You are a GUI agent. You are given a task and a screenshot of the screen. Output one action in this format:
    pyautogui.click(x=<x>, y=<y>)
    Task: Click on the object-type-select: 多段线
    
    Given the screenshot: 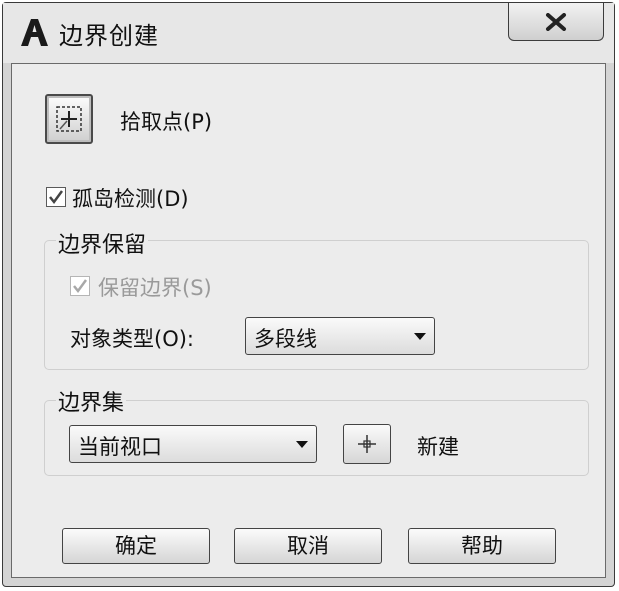 What is the action you would take?
    pyautogui.click(x=340, y=336)
    